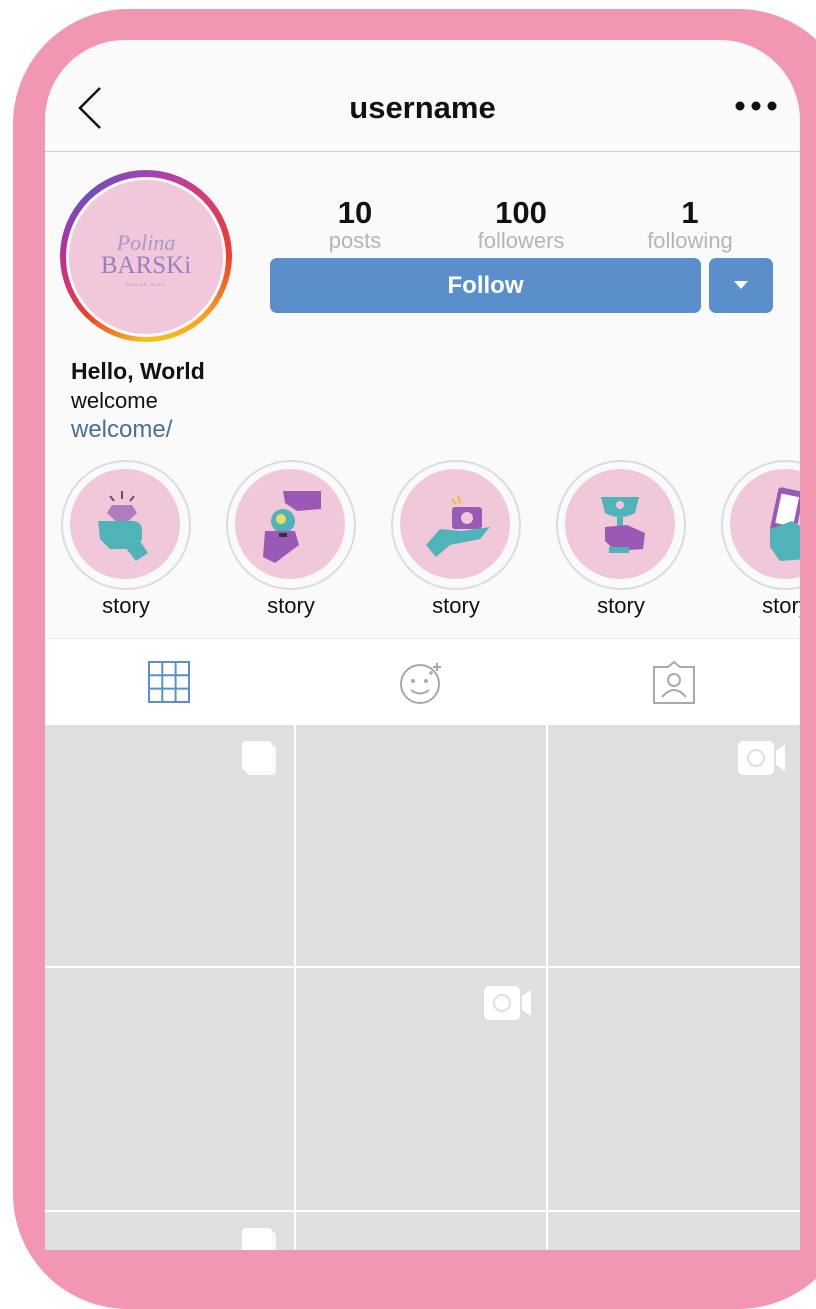 This screenshot has height=1309, width=816. Describe the element at coordinates (521, 240) in the screenshot. I see `stat-label: followers` at that location.